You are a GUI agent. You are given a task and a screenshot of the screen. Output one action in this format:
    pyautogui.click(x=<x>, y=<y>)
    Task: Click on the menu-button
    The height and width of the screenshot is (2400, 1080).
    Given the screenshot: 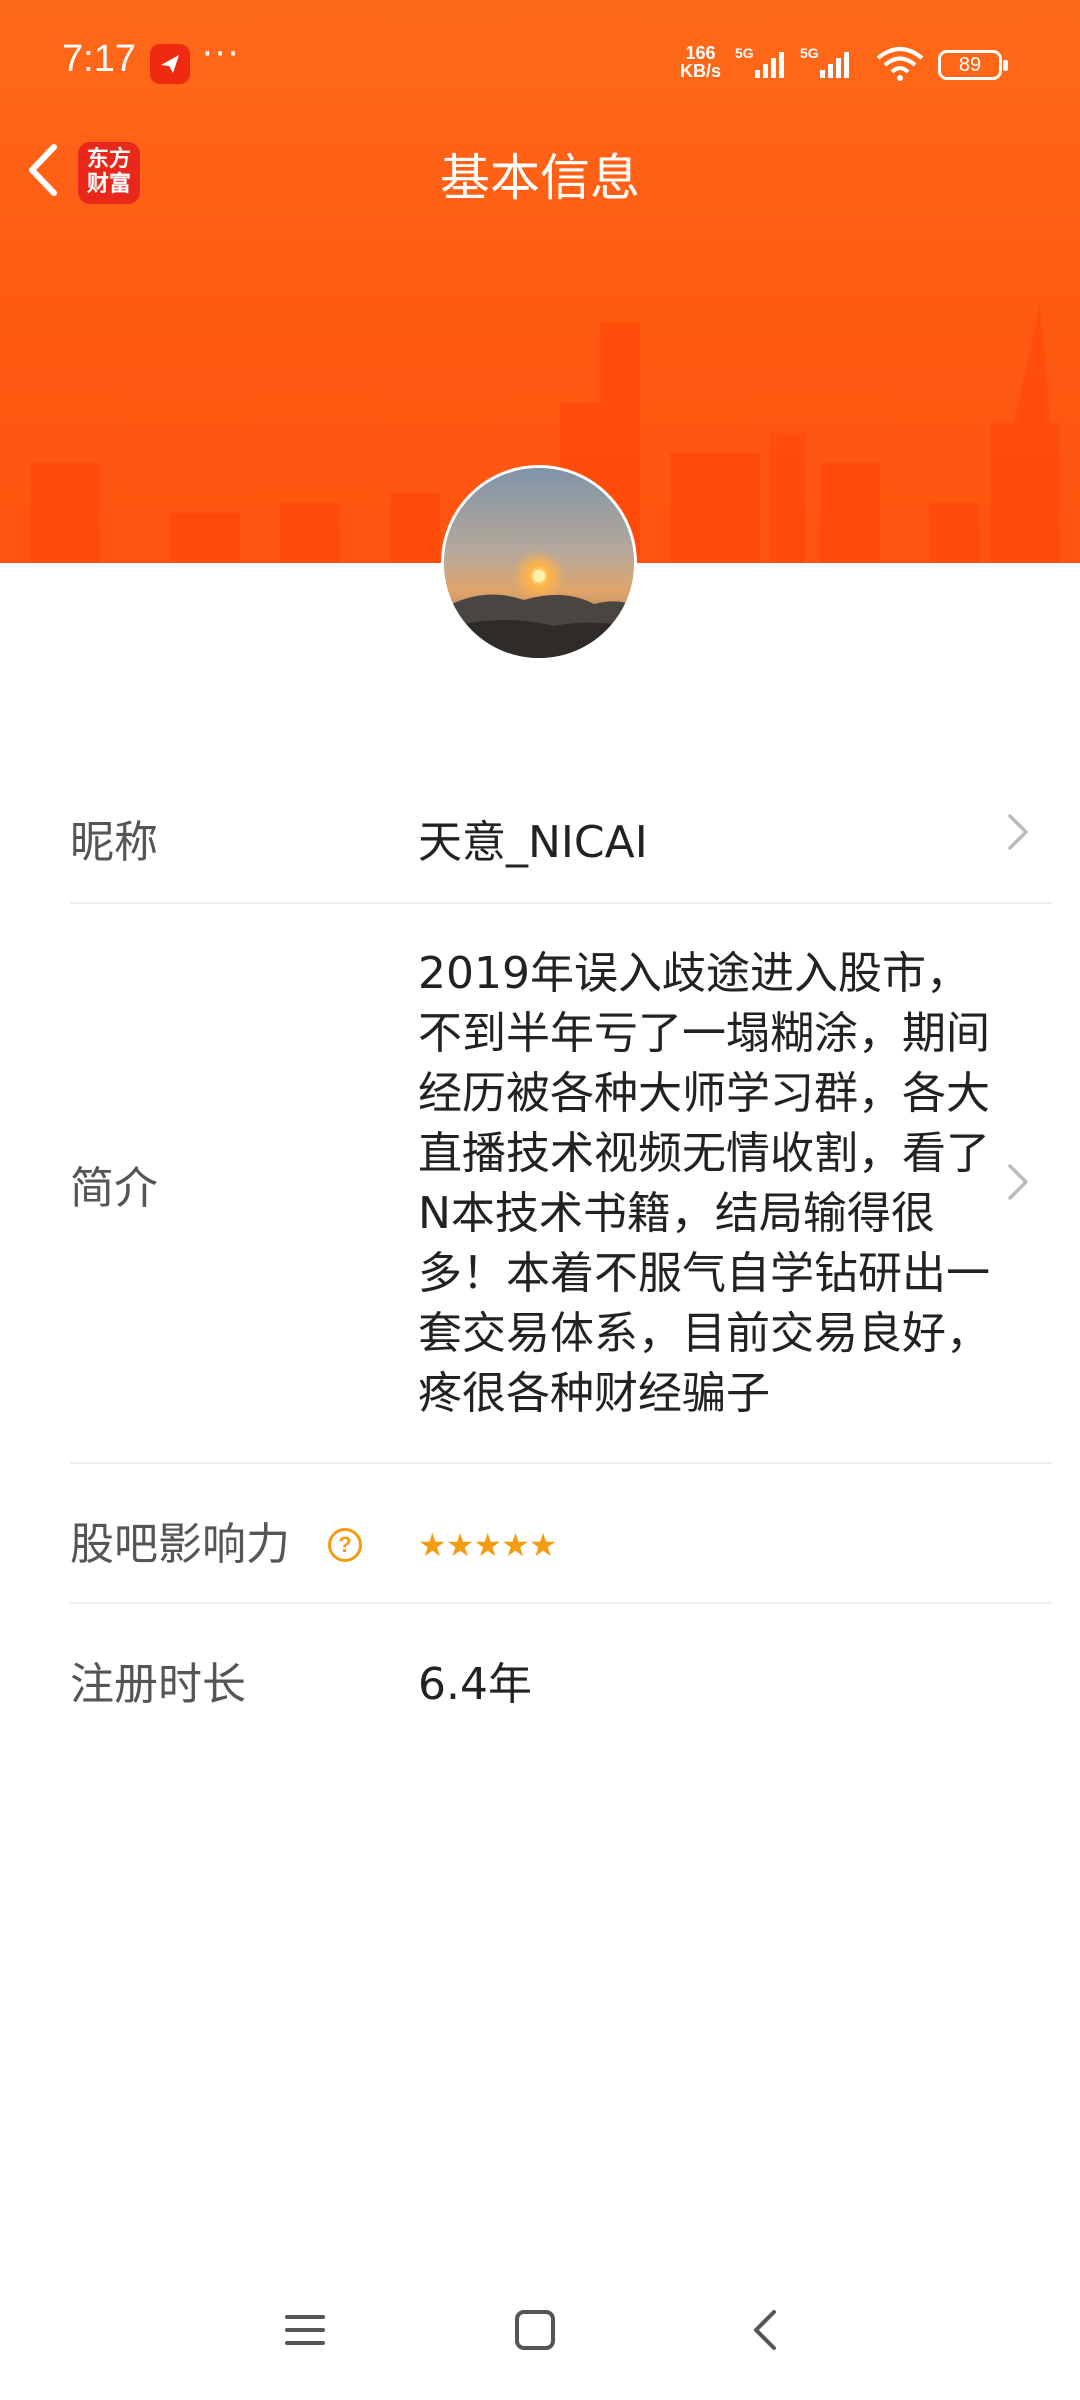 What is the action you would take?
    pyautogui.click(x=305, y=2330)
    